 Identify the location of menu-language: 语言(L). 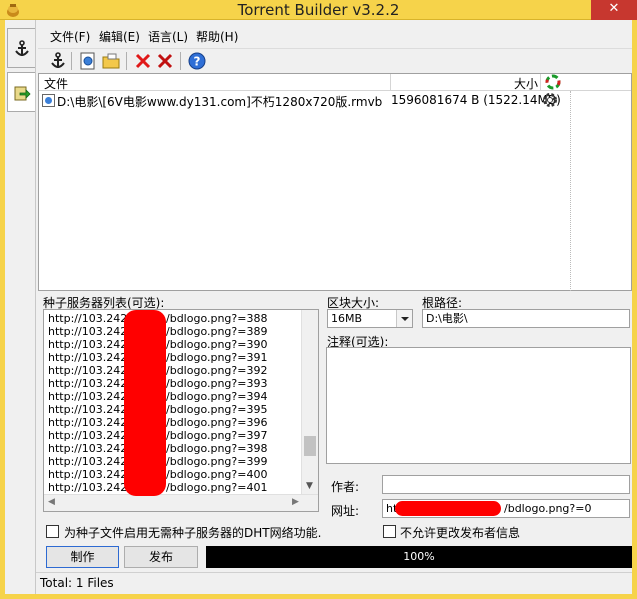
(168, 37).